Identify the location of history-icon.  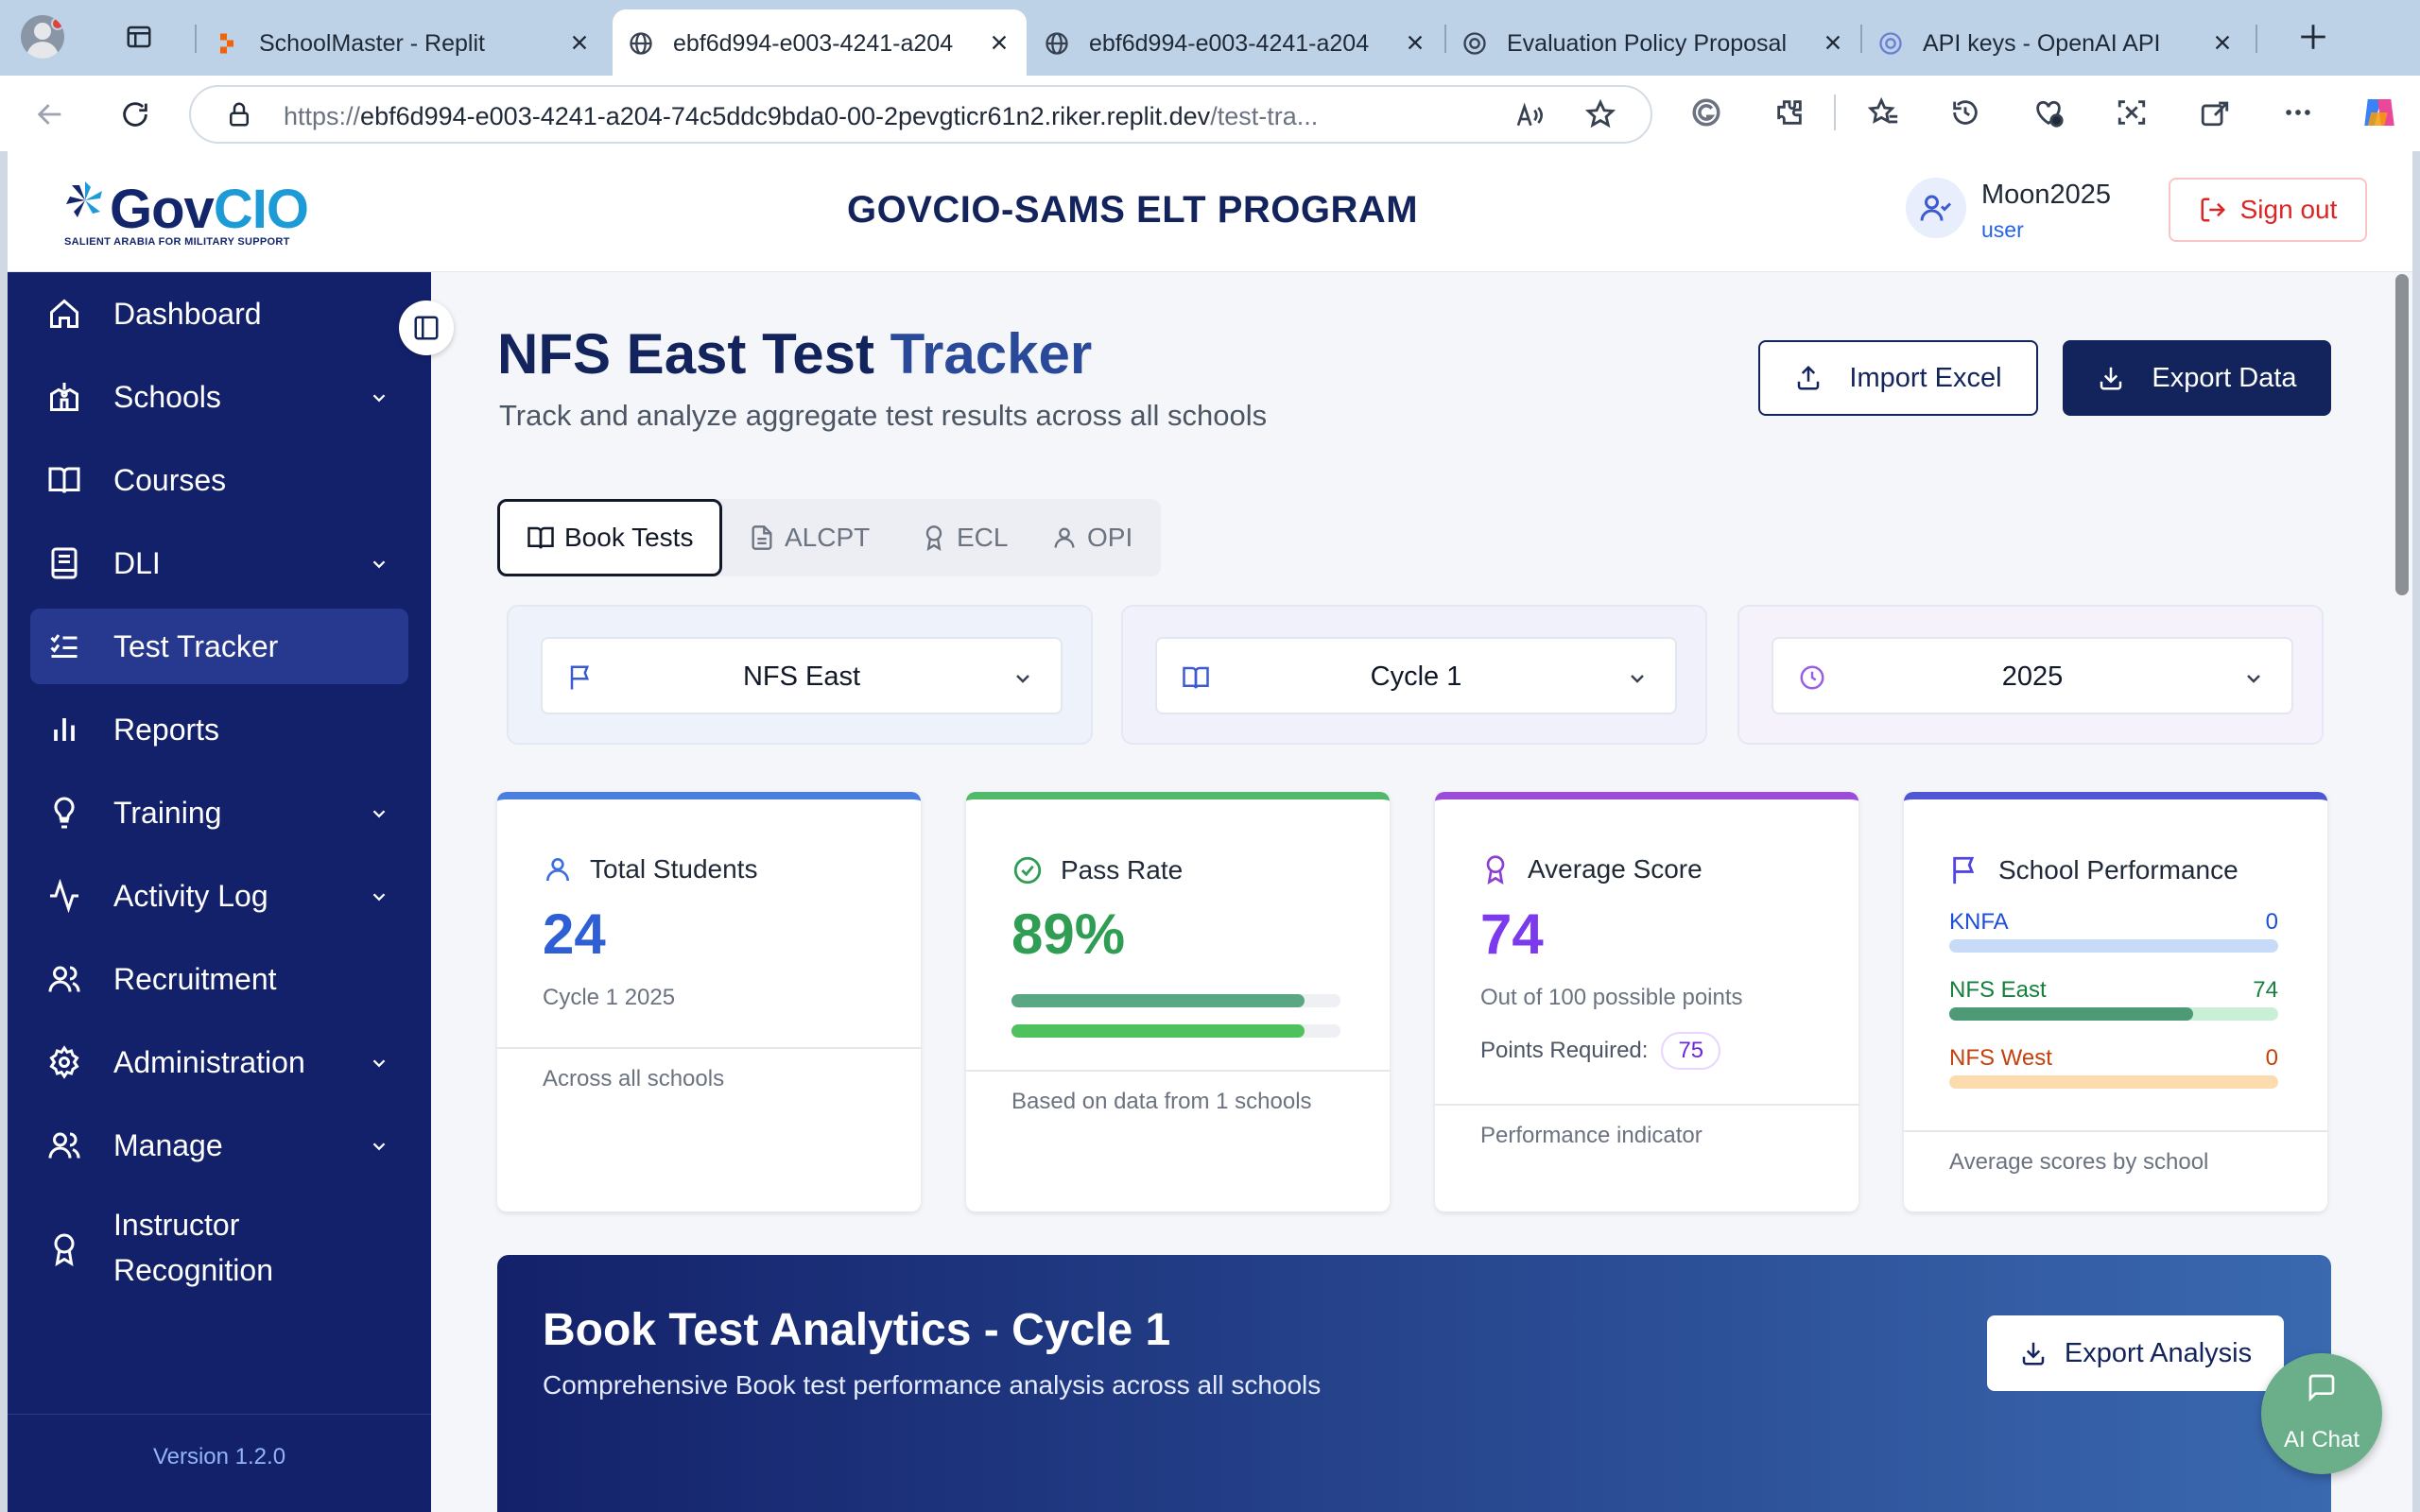
(1965, 112).